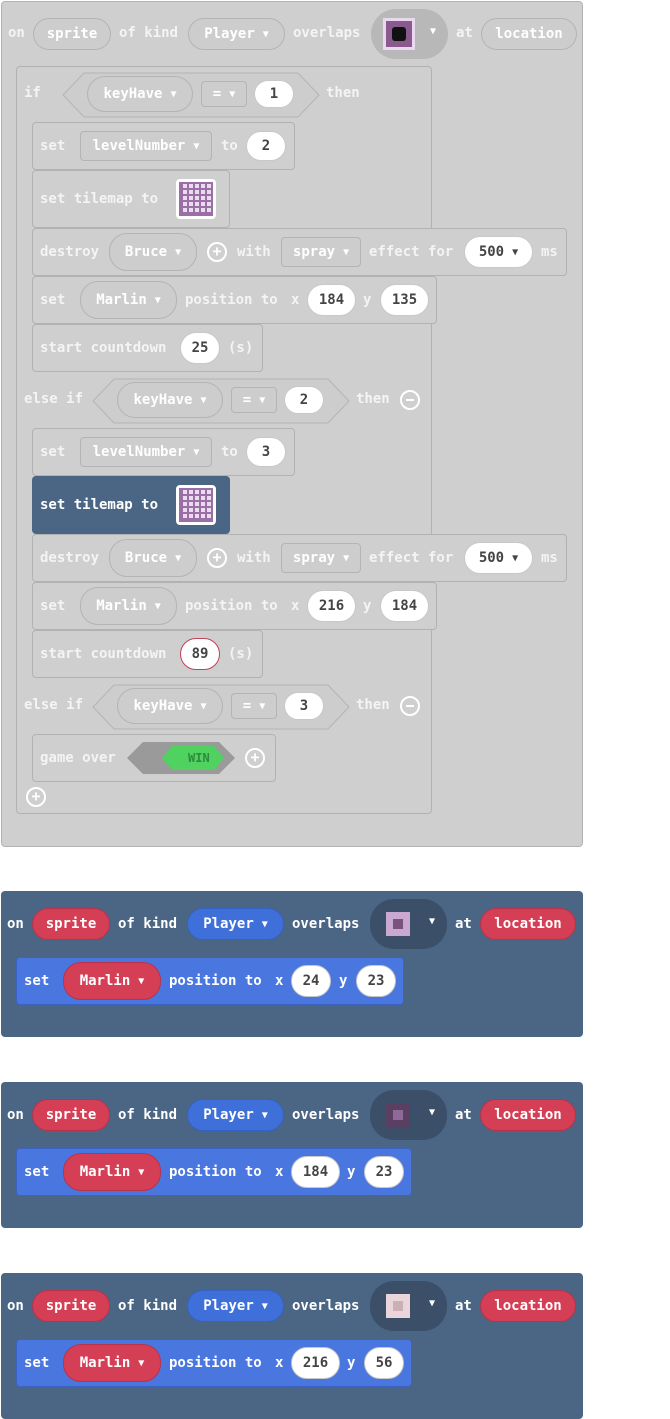 The image size is (670, 1419). I want to click on game-over-label: game over, so click(78, 758).